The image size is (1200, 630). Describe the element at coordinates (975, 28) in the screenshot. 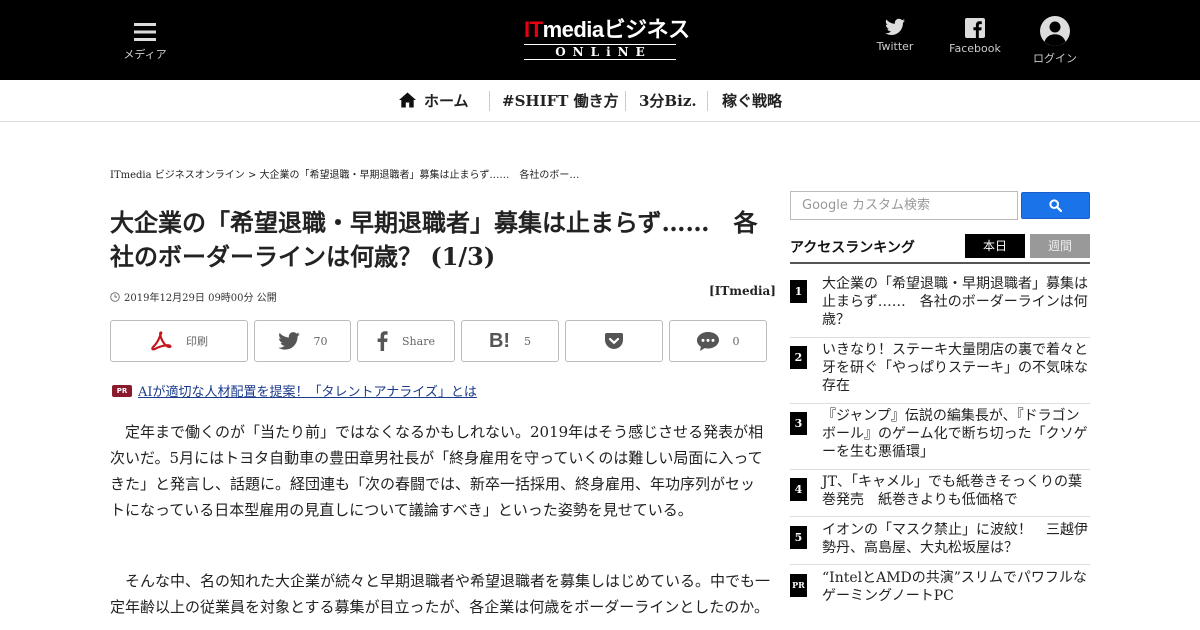

I see `facebook-icon` at that location.